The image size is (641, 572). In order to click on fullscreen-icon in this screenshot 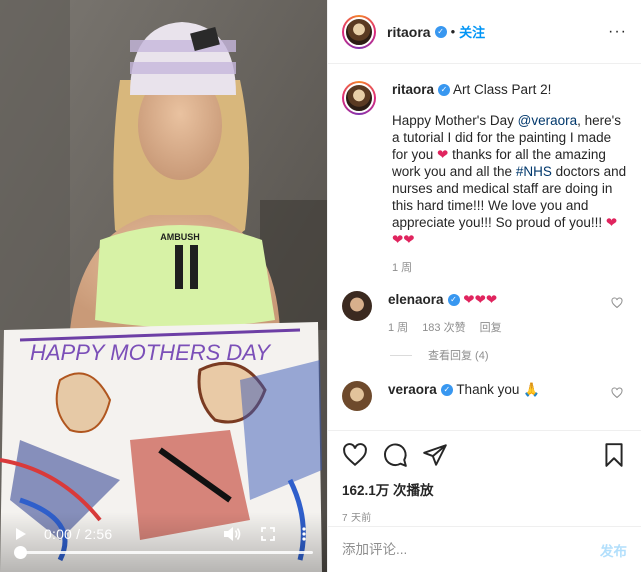, I will do `click(268, 534)`.